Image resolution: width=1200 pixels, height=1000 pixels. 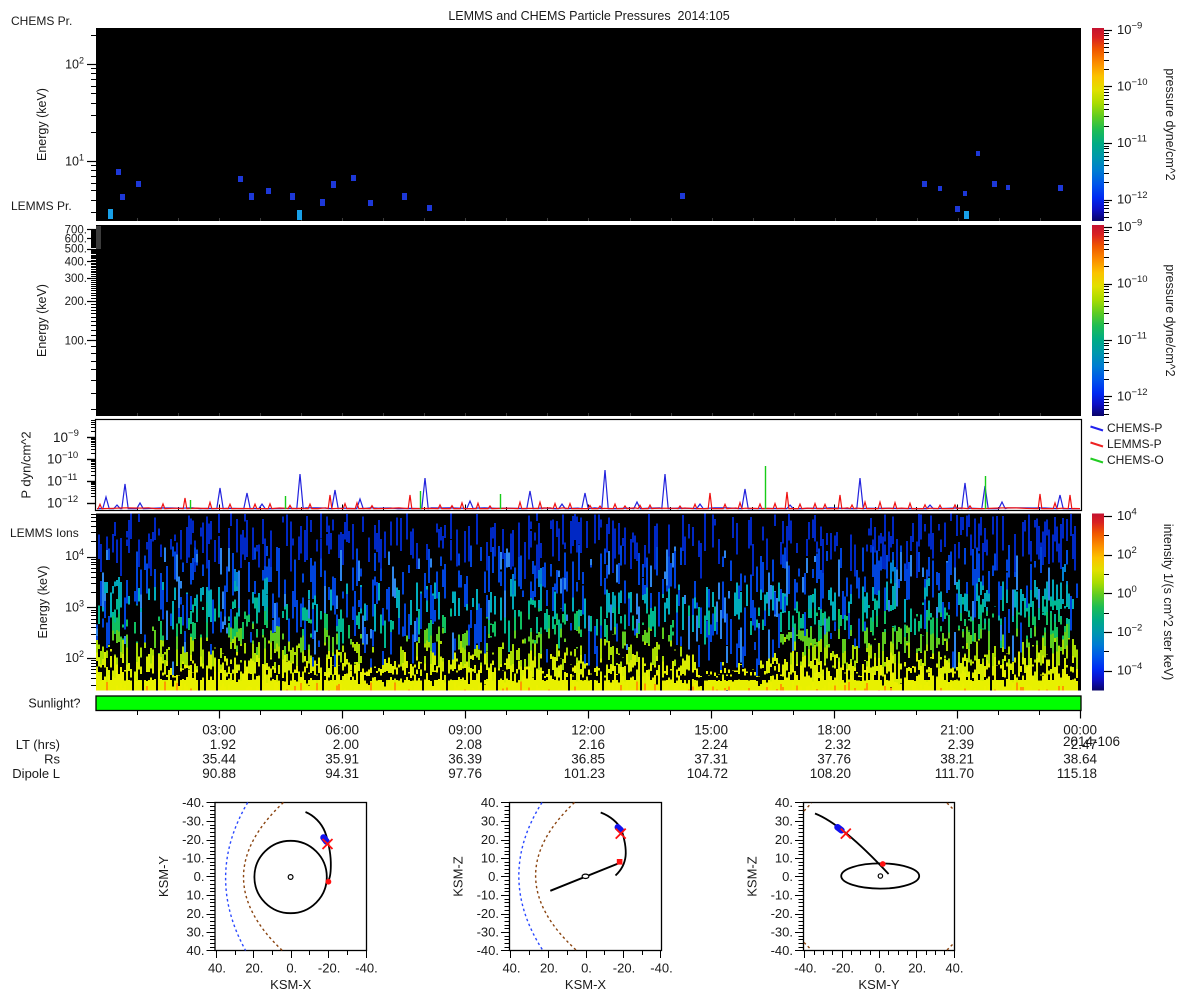 What do you see at coordinates (465, 730) in the screenshot?
I see `svg-text: 09:00` at bounding box center [465, 730].